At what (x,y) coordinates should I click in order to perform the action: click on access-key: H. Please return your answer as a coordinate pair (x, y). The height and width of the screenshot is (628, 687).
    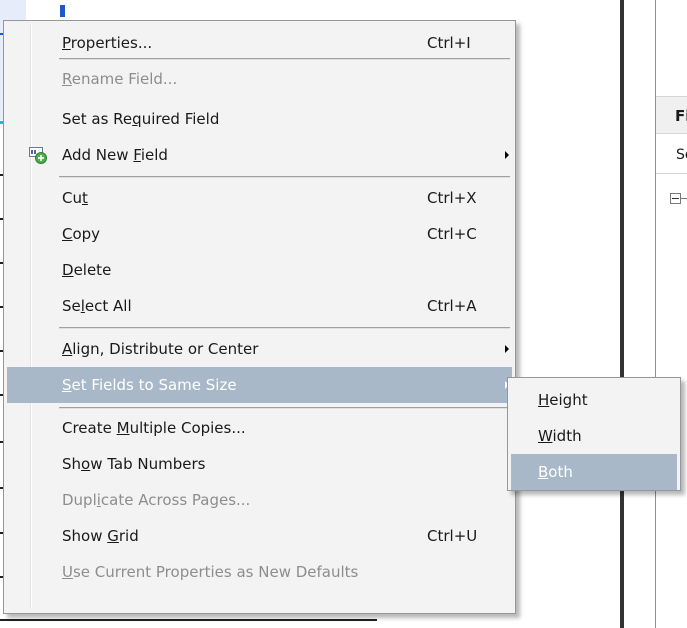
    Looking at the image, I should click on (544, 400).